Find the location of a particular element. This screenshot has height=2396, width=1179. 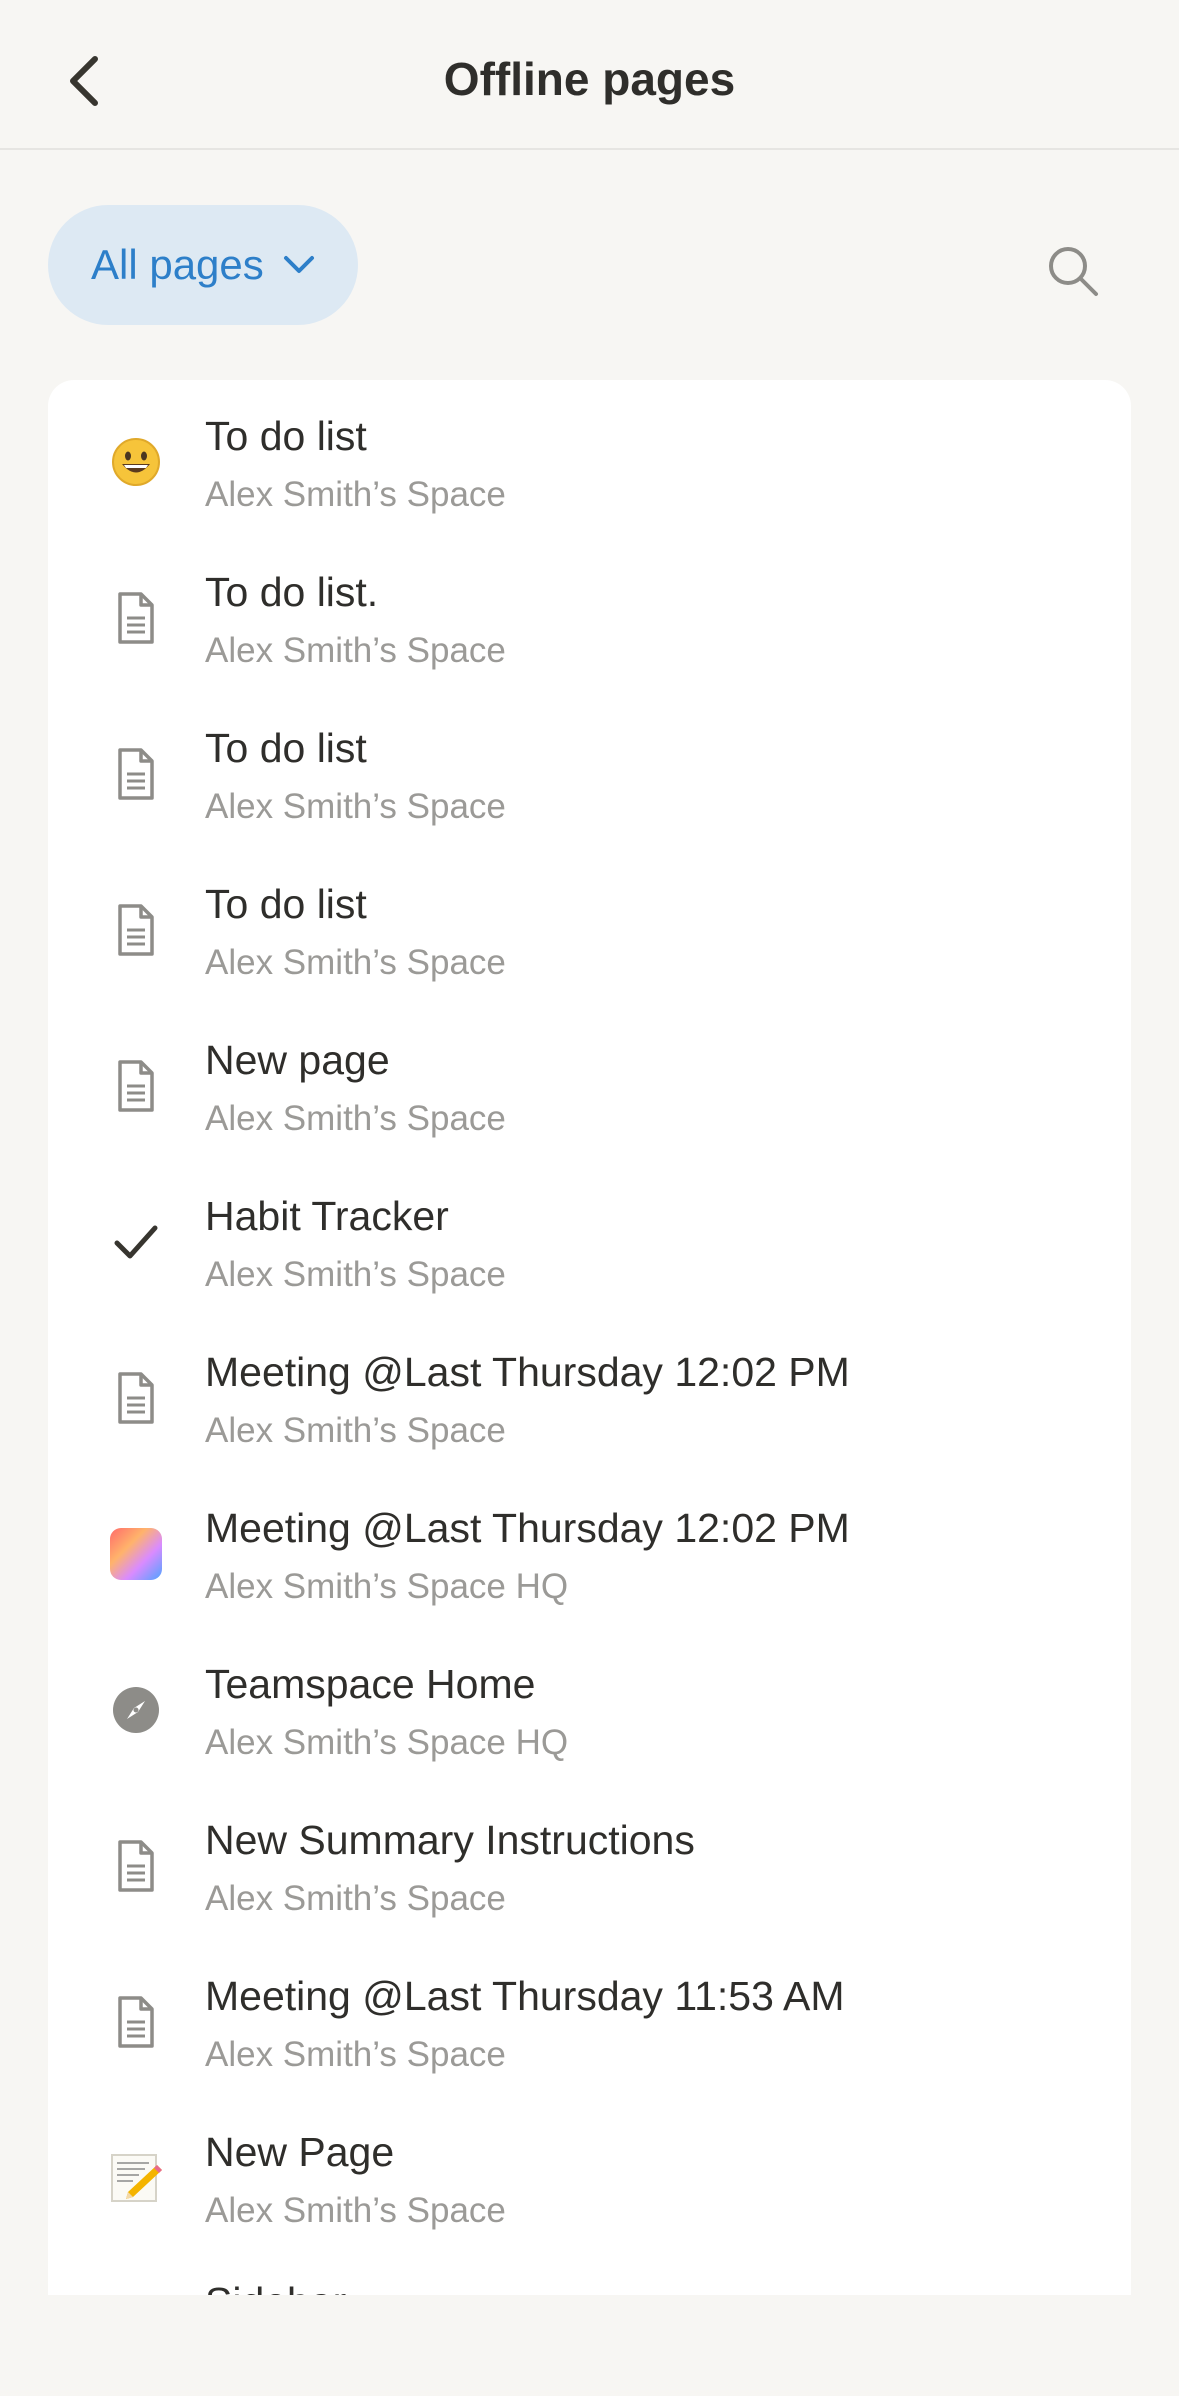

page-title-text: To do list. is located at coordinates (292, 592).